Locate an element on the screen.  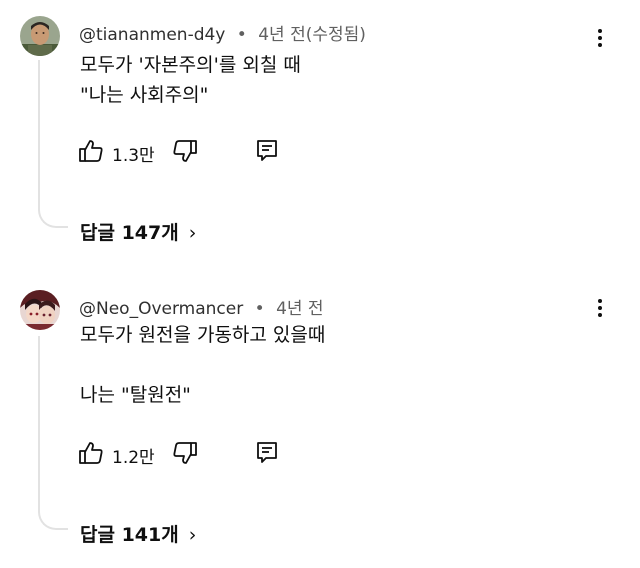
portrait-avatar-icon is located at coordinates (40, 36).